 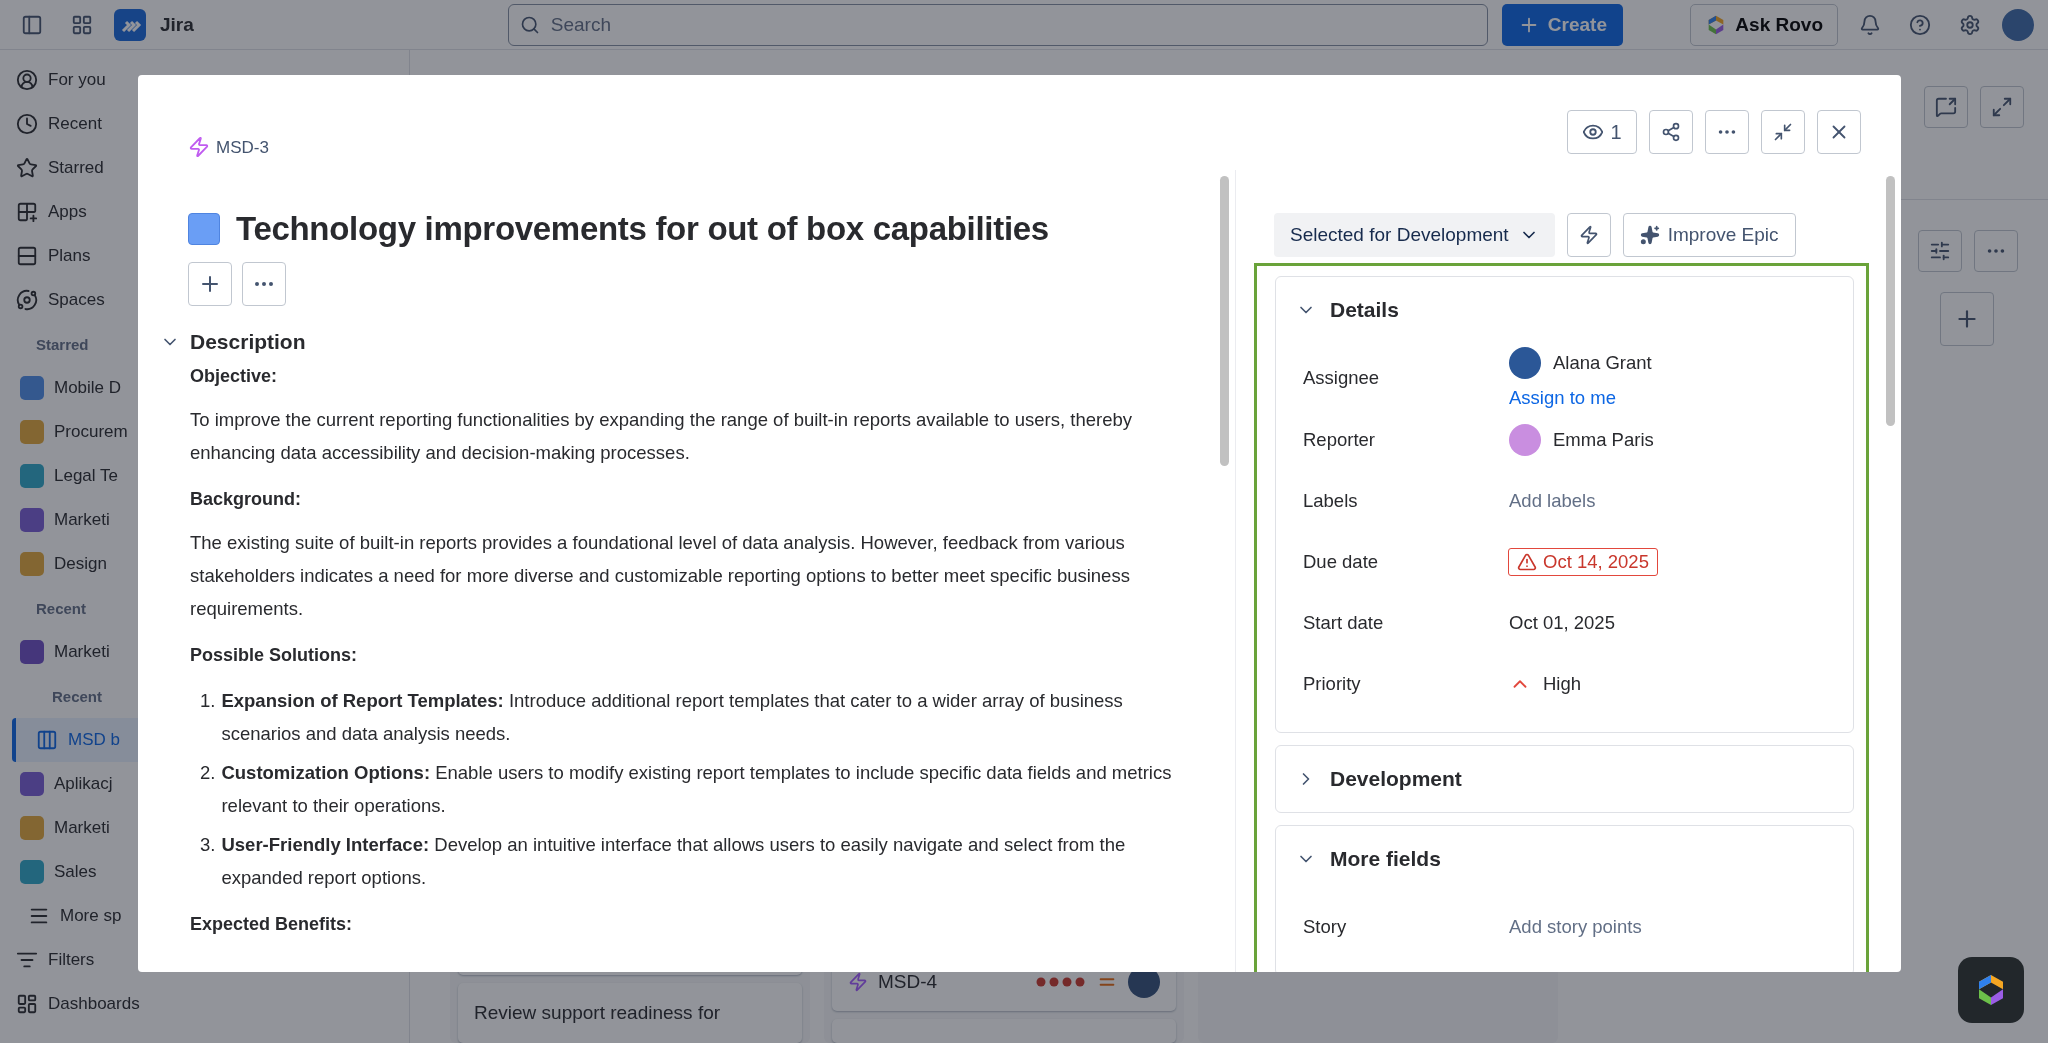 What do you see at coordinates (672, 717) in the screenshot?
I see `list-item: Expansion of Report Templates: Introduce additional report templates that cater to a wider array of business scenarios and data analysis needs.` at bounding box center [672, 717].